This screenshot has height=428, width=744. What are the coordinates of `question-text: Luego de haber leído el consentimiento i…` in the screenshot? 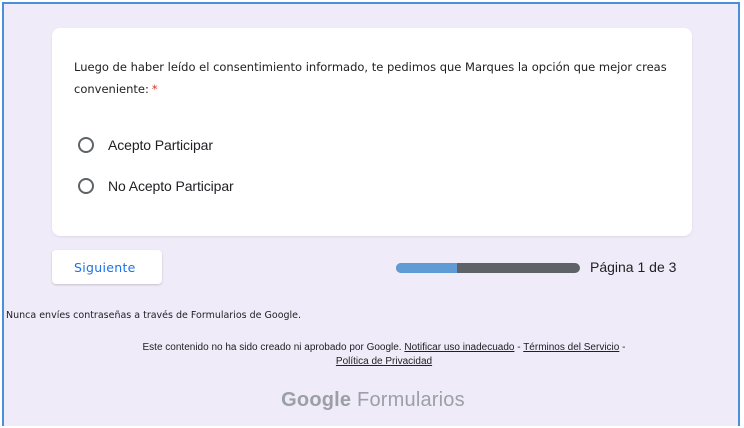 It's located at (370, 78).